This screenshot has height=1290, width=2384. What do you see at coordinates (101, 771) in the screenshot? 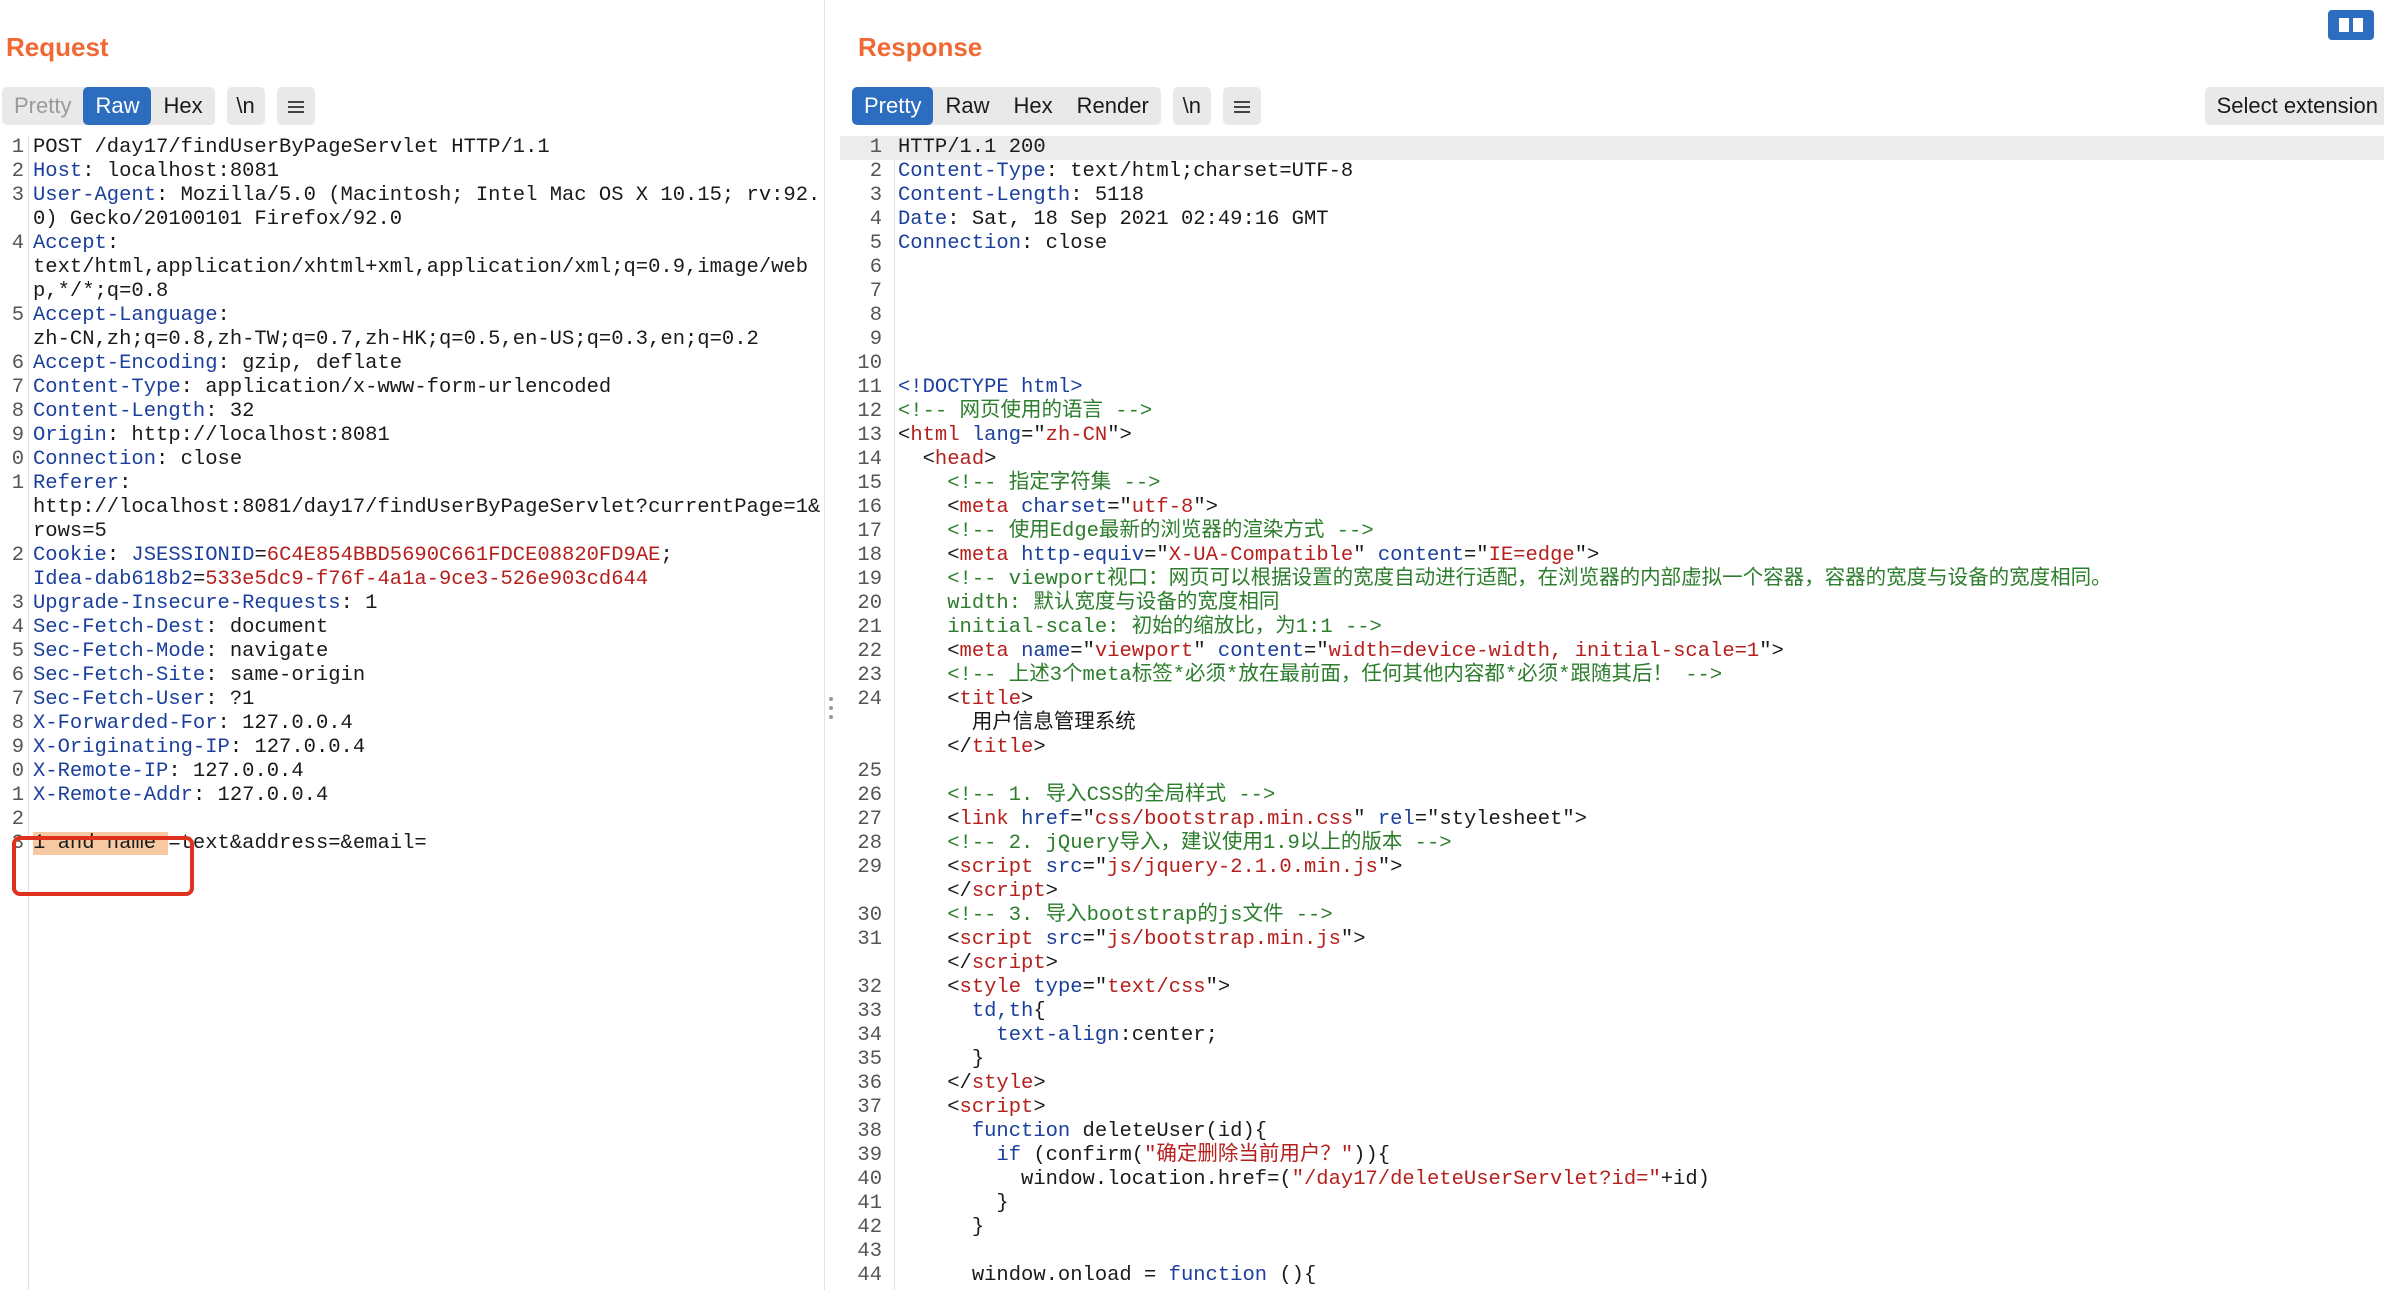
I see `code-token: X-Remote-IP` at bounding box center [101, 771].